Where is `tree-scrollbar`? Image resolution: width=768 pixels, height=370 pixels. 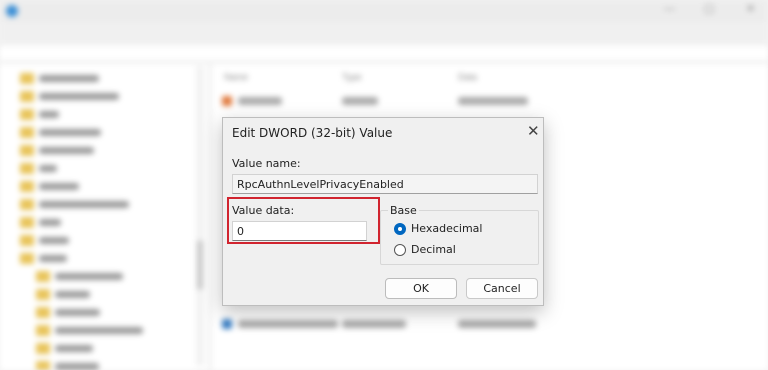 tree-scrollbar is located at coordinates (200, 216).